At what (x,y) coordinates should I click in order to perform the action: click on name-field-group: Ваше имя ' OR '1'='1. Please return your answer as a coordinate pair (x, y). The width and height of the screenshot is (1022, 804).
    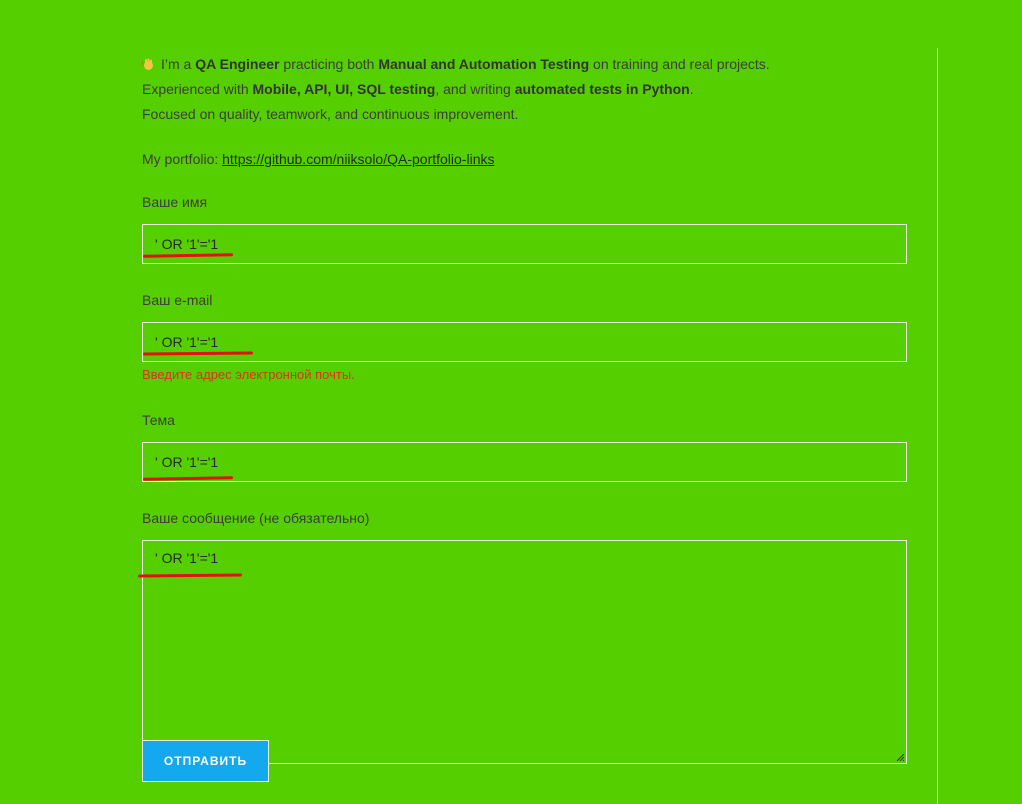
    Looking at the image, I should click on (524, 228).